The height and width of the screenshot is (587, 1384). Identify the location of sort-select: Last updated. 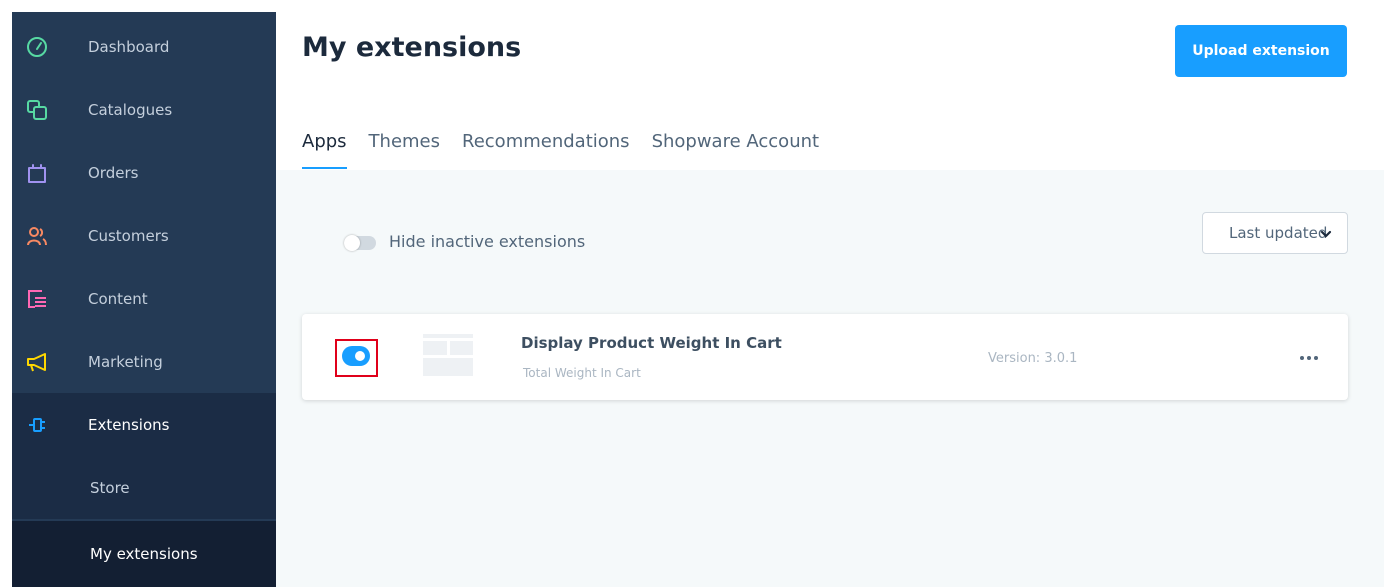
(1275, 233).